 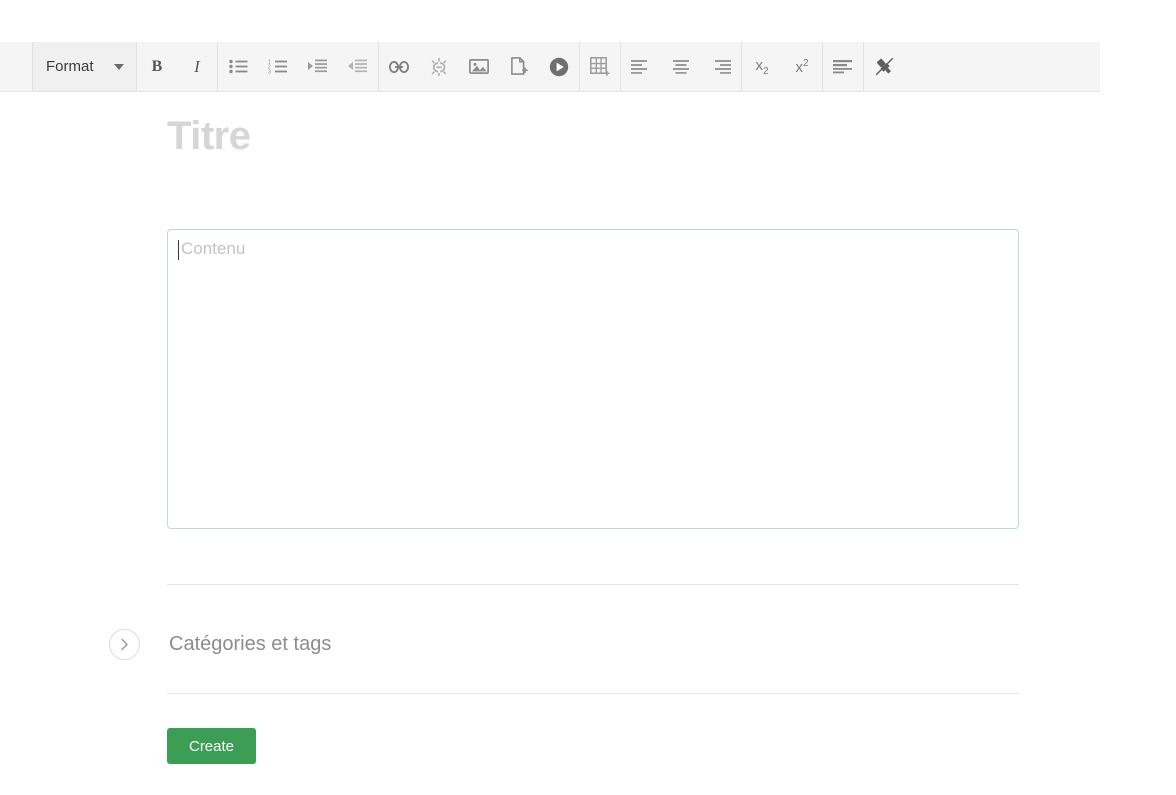 I want to click on align-left-icon, so click(x=641, y=66).